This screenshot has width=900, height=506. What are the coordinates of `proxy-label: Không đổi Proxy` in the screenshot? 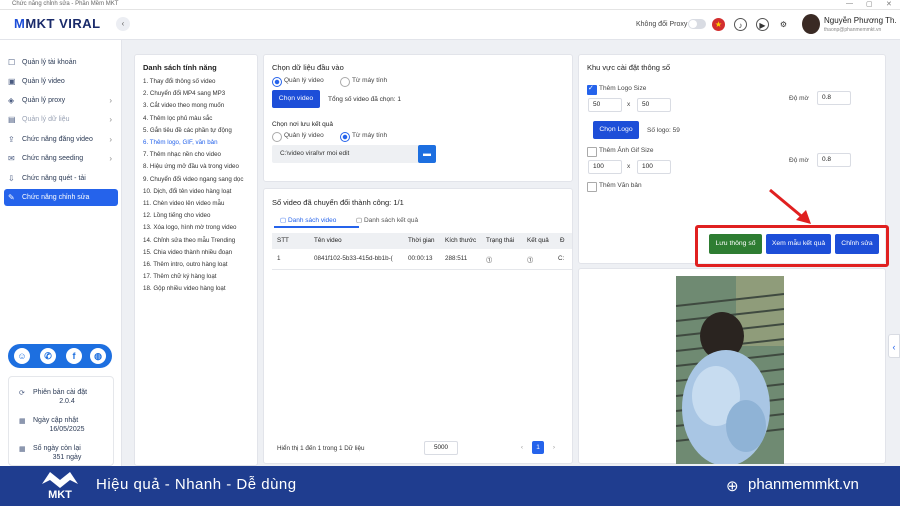 It's located at (662, 24).